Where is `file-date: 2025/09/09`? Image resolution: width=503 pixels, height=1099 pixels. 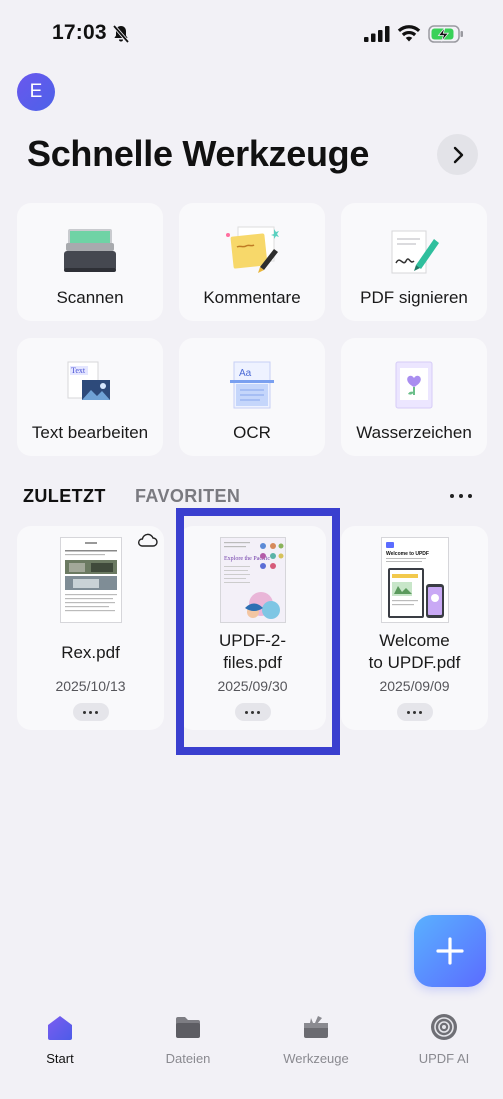 file-date: 2025/09/09 is located at coordinates (414, 686).